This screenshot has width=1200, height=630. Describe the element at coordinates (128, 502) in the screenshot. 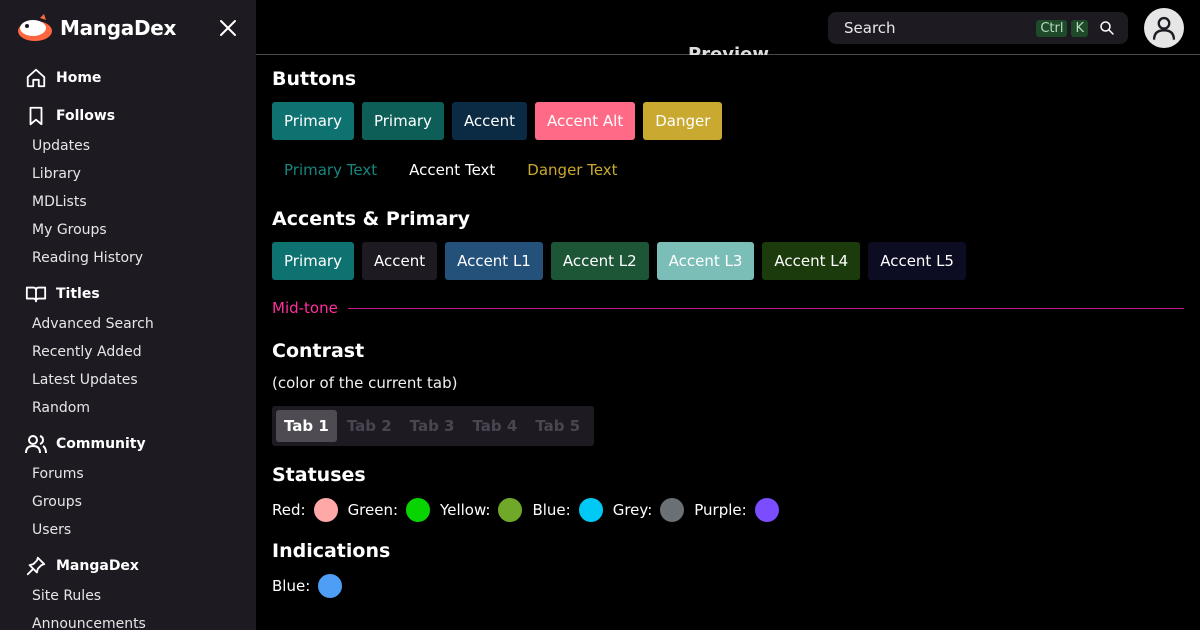

I see `sidebar-item-groups: Groups` at that location.